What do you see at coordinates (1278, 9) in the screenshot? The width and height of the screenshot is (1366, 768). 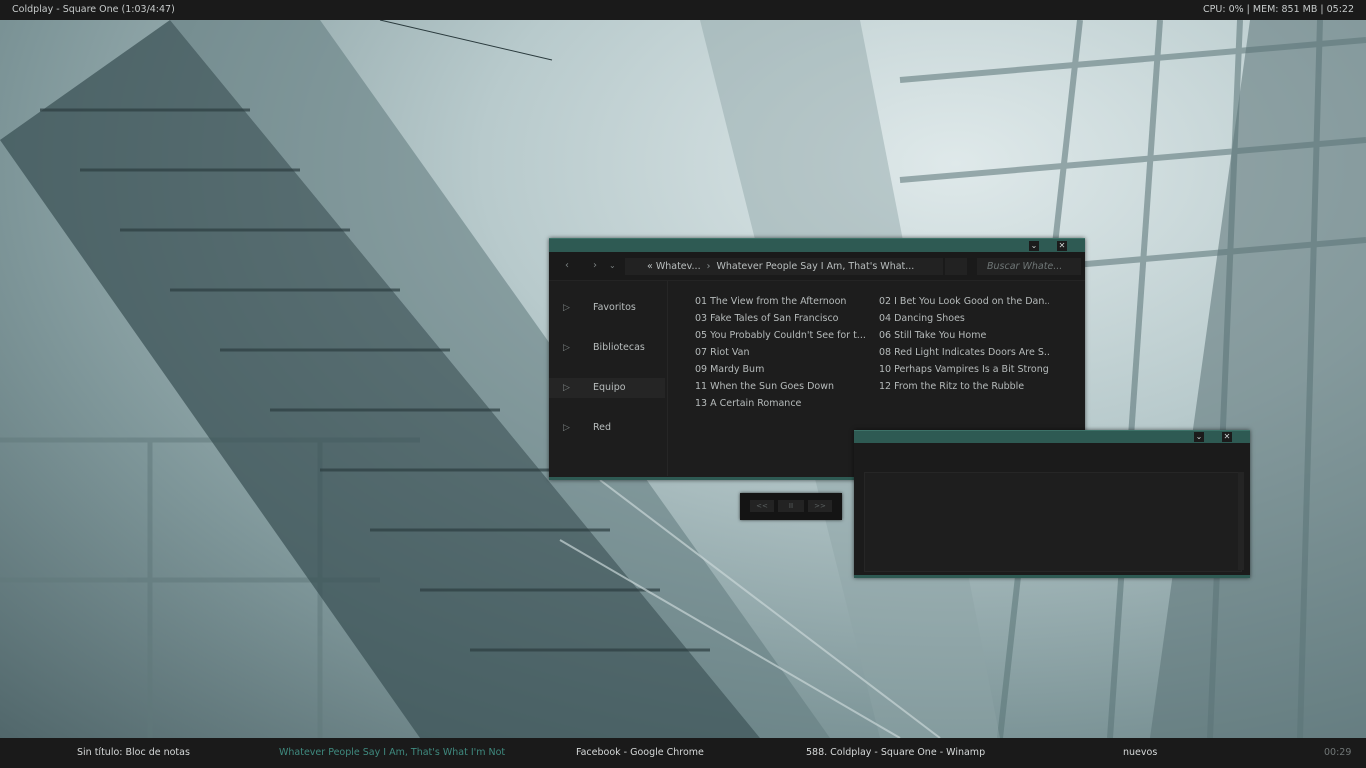 I see `system-stats-text: CPU: 0% | MEM: 851 MB | 05:22` at bounding box center [1278, 9].